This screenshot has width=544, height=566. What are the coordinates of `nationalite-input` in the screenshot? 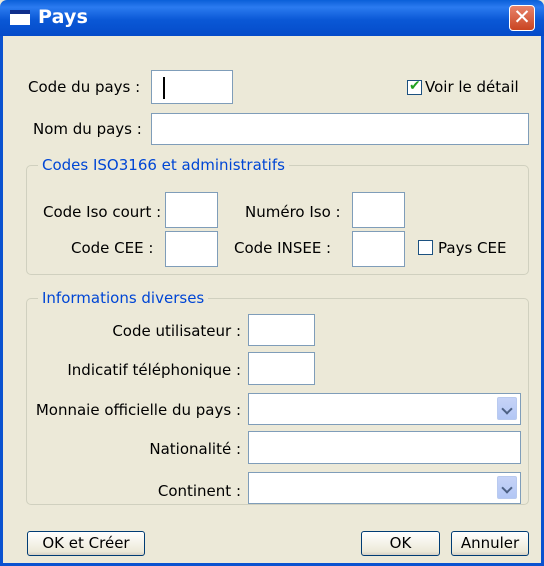 It's located at (384, 447).